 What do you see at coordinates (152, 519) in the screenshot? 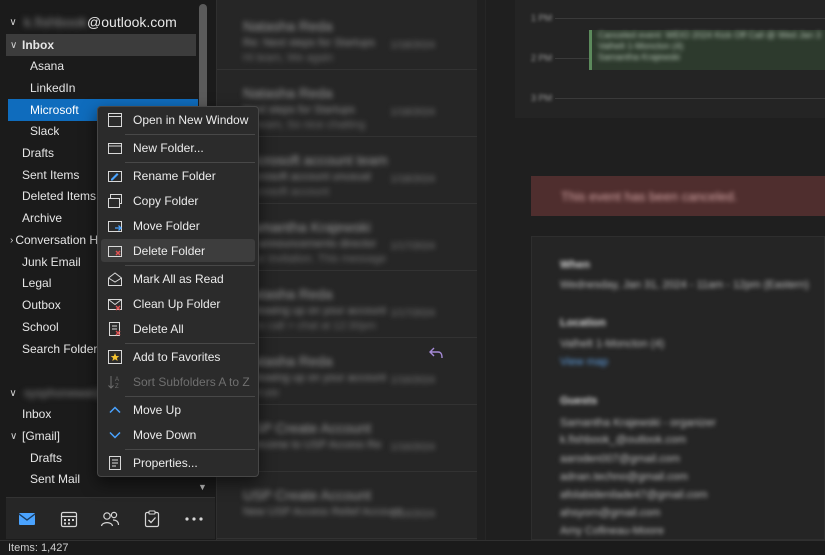
I see `nav-tasks-button` at bounding box center [152, 519].